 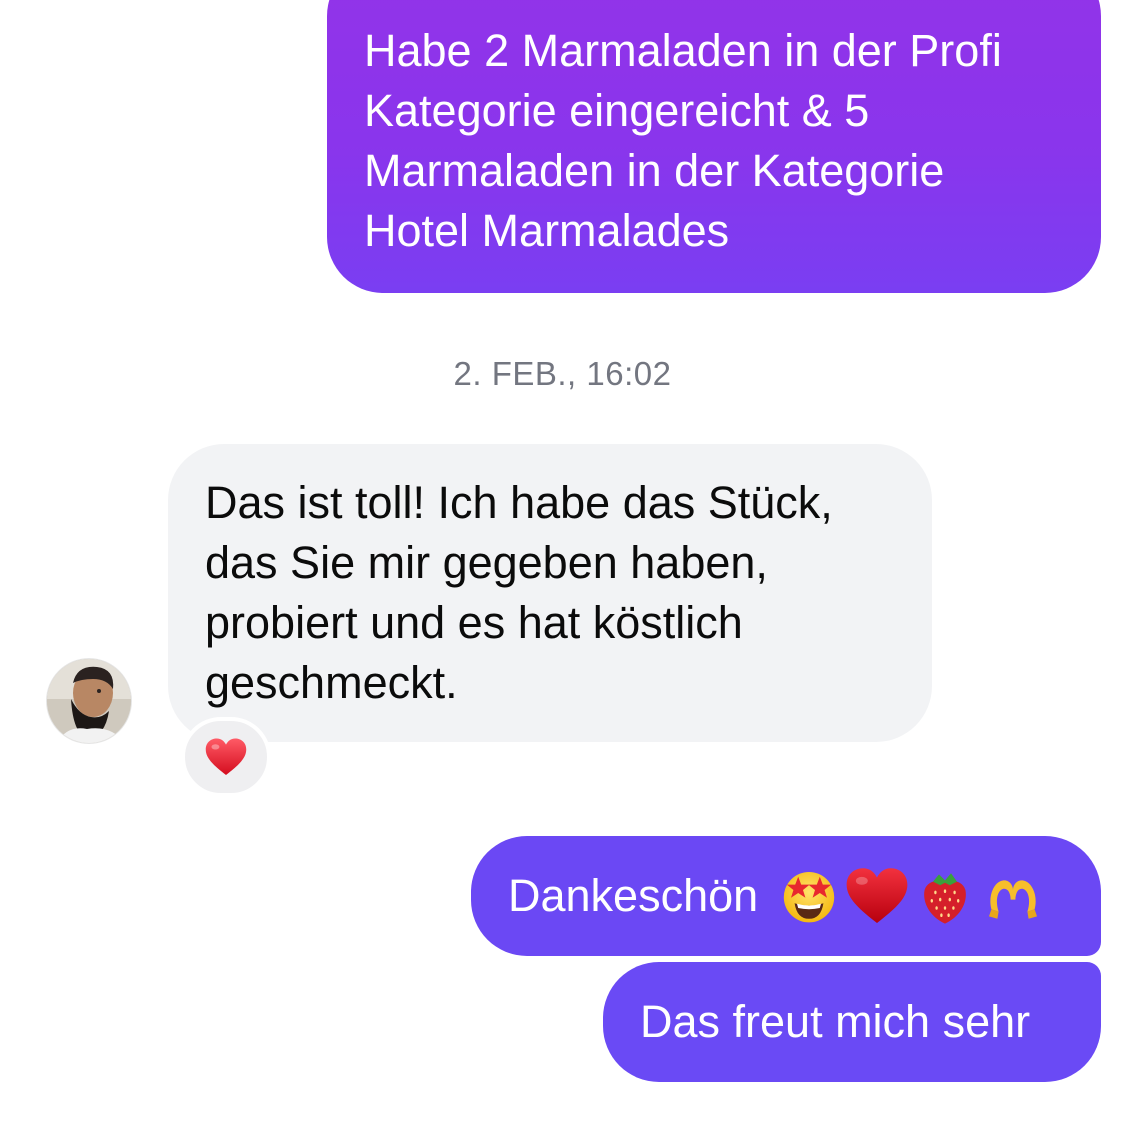 I want to click on message-reaction, so click(x=226, y=757).